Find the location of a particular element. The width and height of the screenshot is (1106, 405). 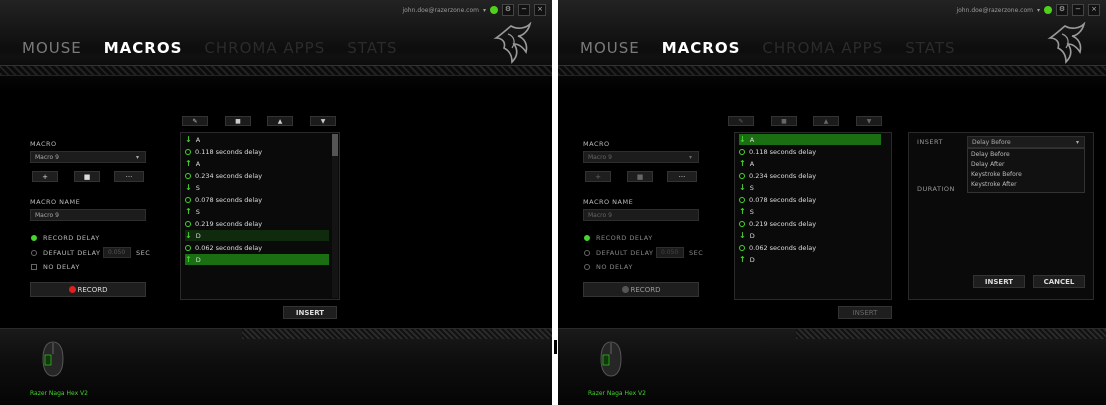

insert-confirm-button: INSERT is located at coordinates (999, 281).